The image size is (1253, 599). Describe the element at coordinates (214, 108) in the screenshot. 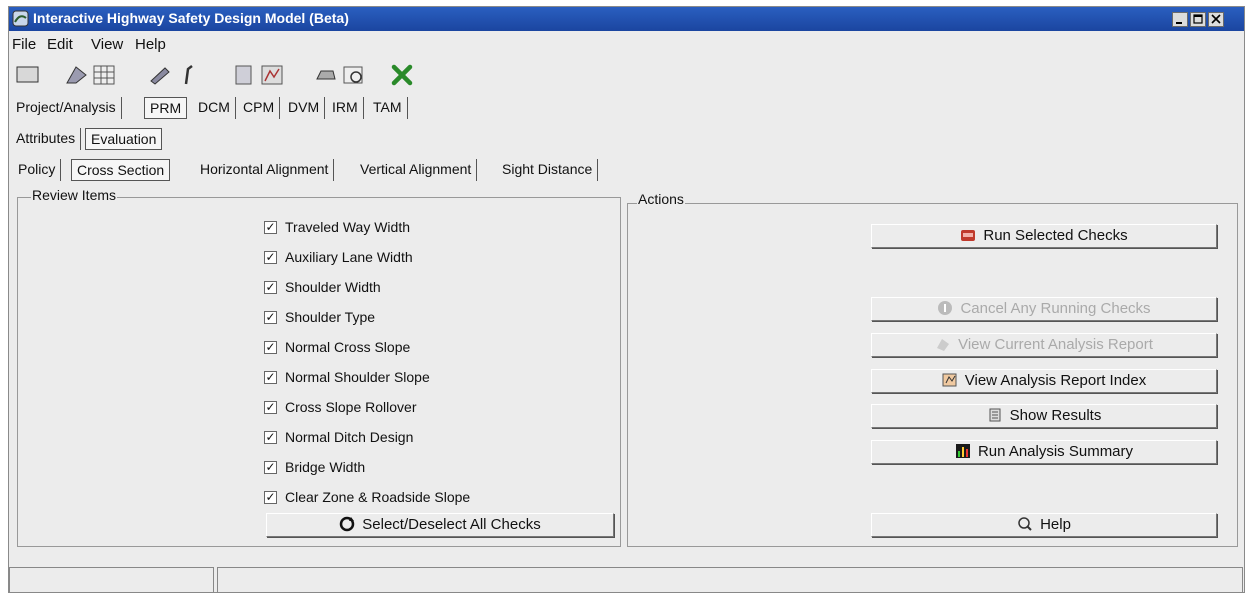

I see `tab-dcm: DCM` at that location.